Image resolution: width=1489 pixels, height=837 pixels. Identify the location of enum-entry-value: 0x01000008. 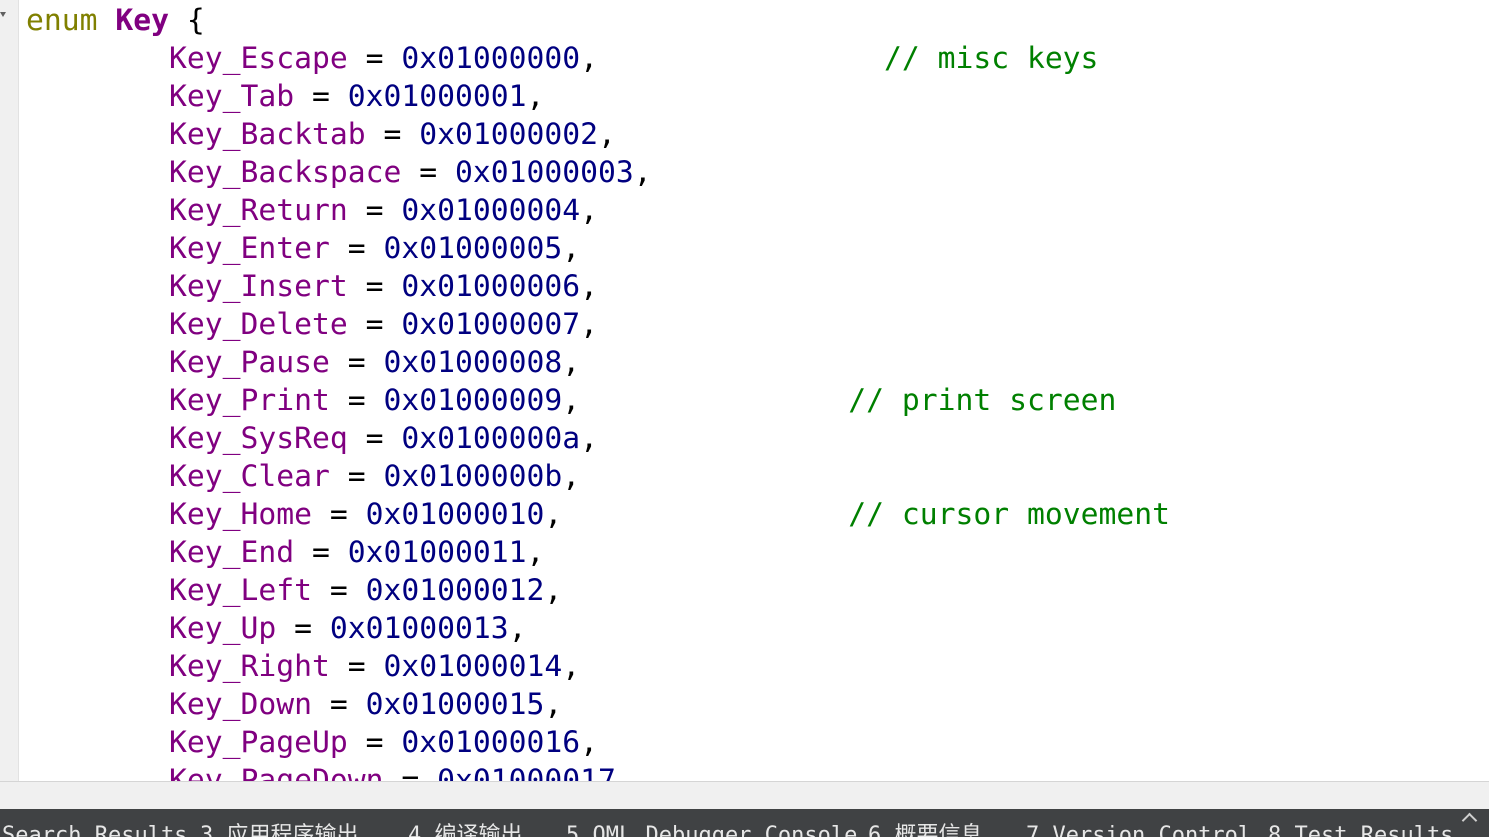
(473, 362).